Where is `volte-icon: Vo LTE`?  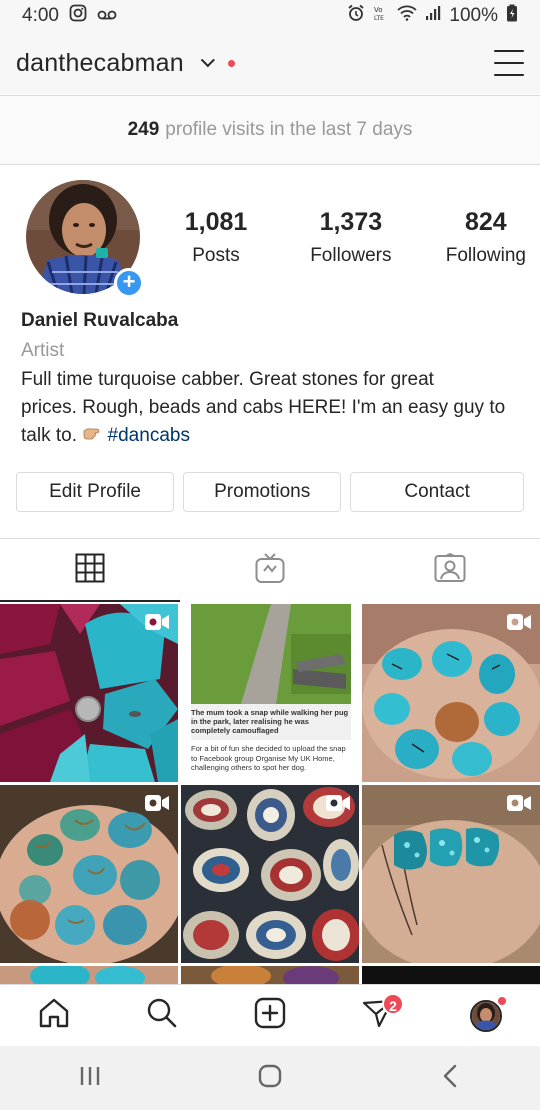 volte-icon: Vo LTE is located at coordinates (381, 16).